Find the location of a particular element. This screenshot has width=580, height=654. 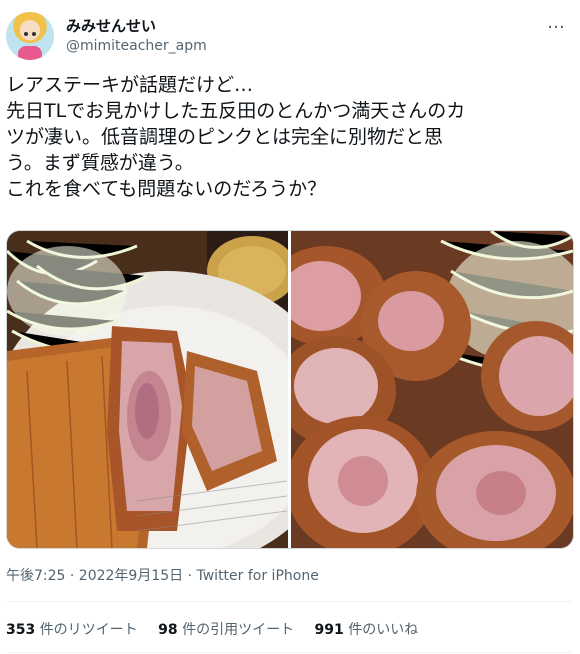

retweets-stat: 353 件のリツイート is located at coordinates (72, 630).